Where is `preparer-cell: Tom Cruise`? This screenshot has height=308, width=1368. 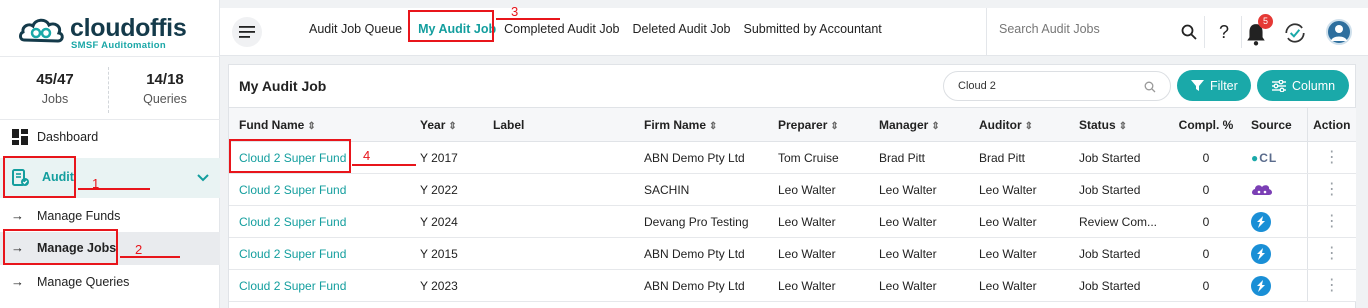
preparer-cell: Tom Cruise is located at coordinates (818, 157).